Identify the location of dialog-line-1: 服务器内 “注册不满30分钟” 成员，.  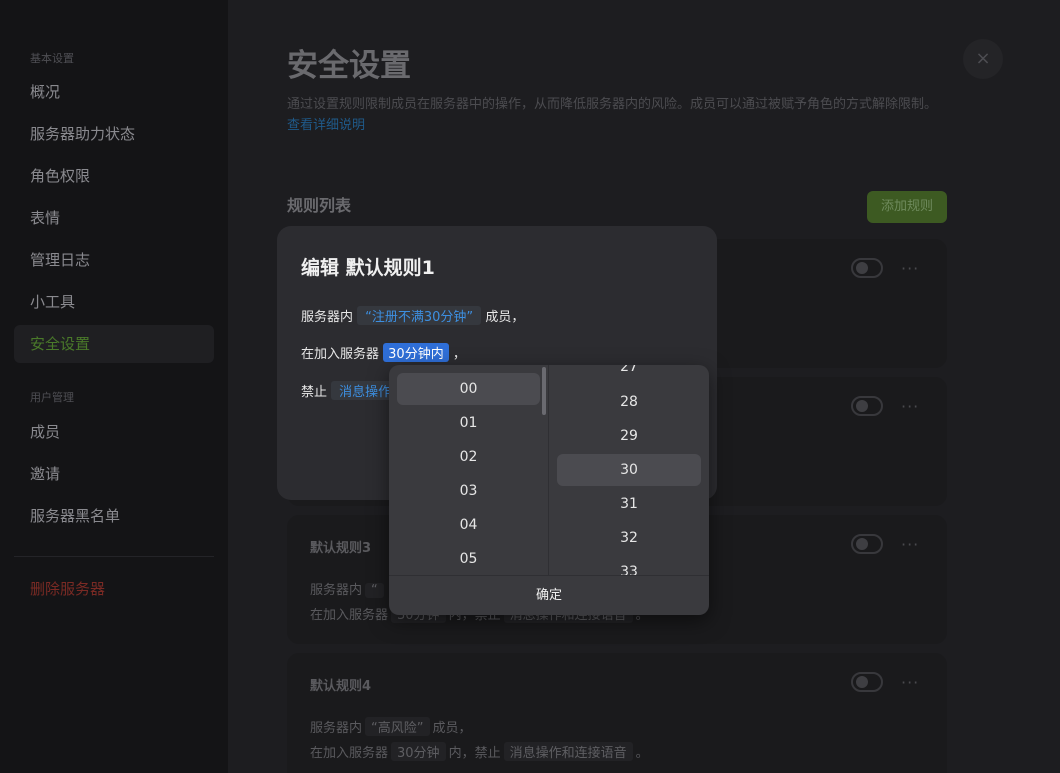
(412, 315).